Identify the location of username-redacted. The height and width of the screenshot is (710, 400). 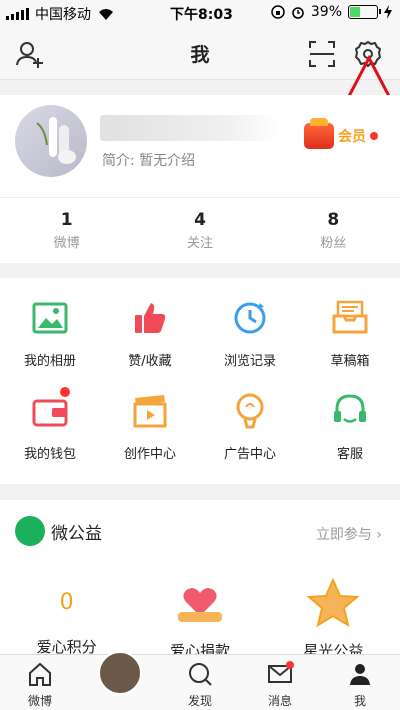
(190, 128).